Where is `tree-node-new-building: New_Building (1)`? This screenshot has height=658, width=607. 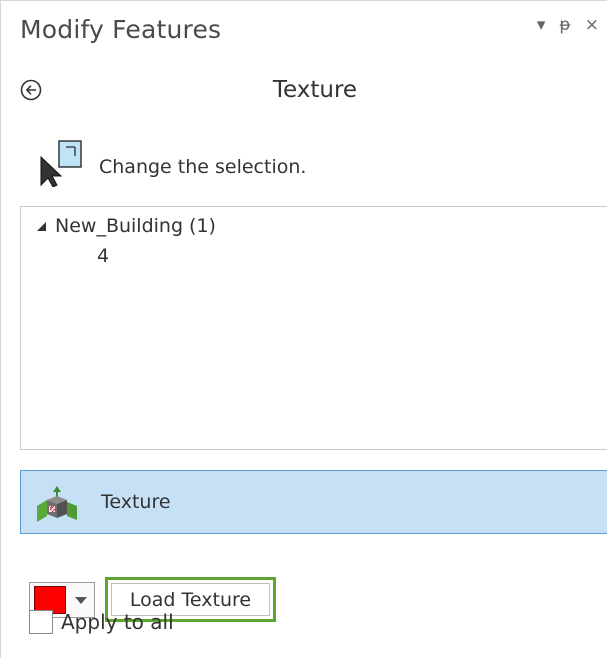 tree-node-new-building: New_Building (1) is located at coordinates (125, 226).